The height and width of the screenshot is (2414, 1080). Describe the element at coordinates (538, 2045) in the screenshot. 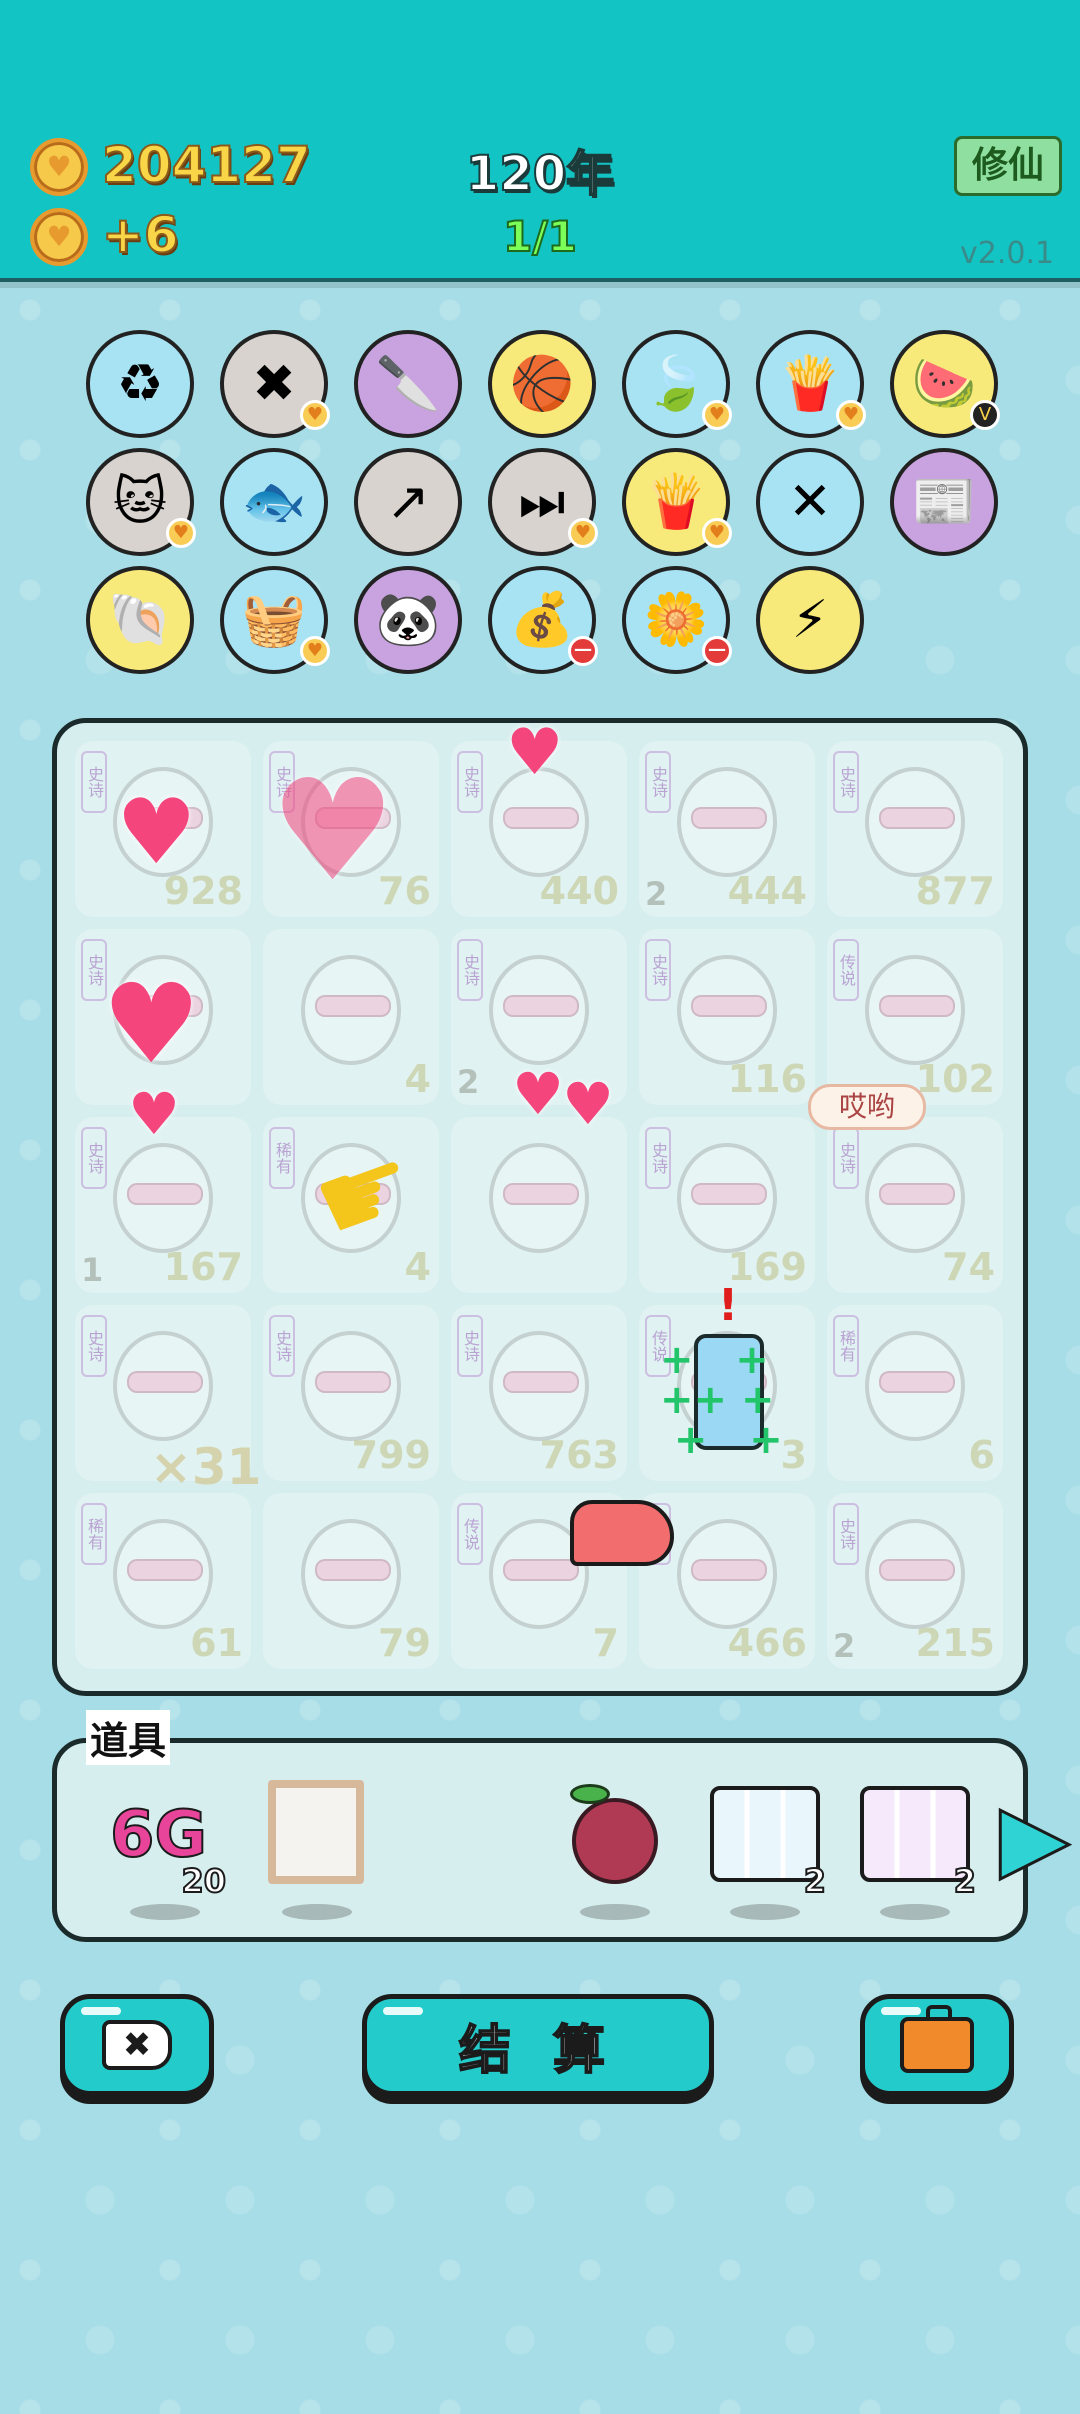

I see `settle-button: 结 算` at that location.